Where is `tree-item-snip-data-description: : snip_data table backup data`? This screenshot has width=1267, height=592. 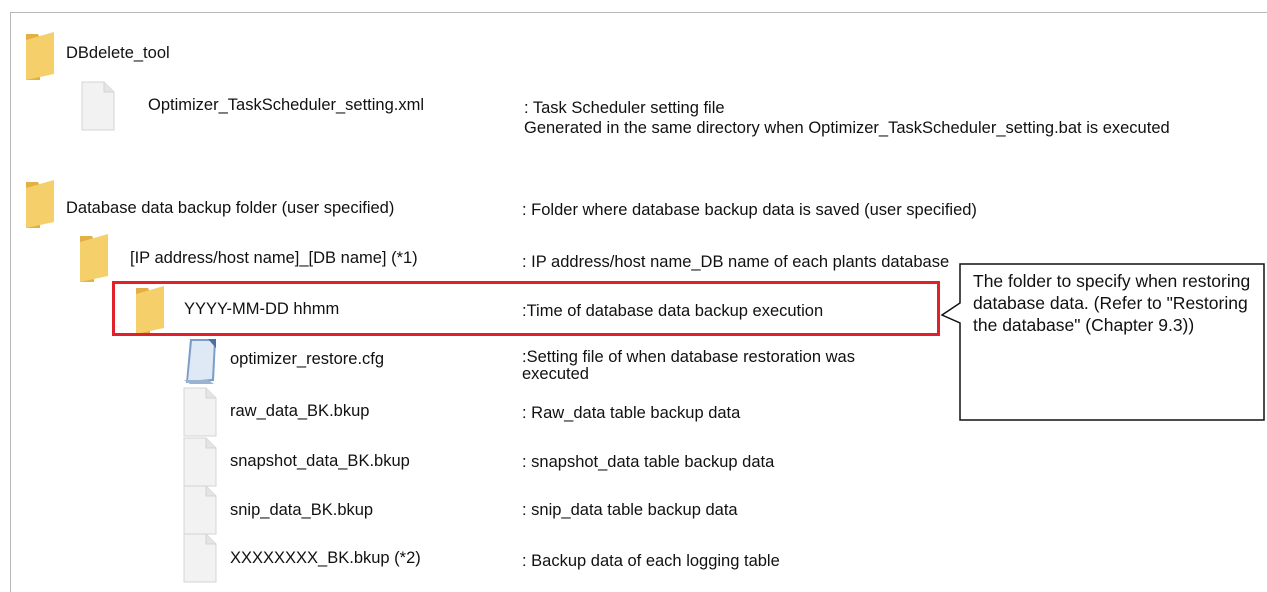 tree-item-snip-data-description: : snip_data table backup data is located at coordinates (630, 510).